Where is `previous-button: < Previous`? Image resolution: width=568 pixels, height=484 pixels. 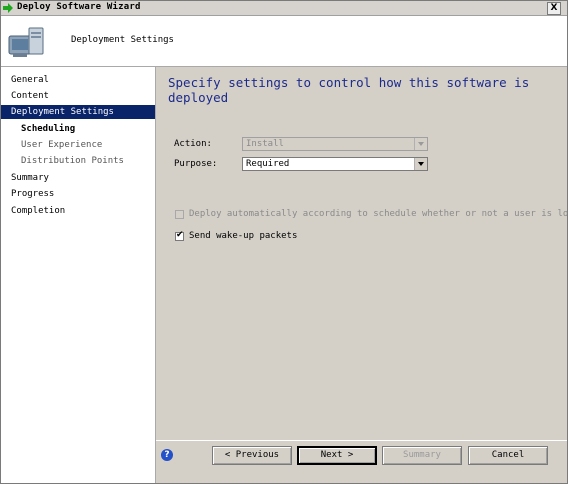 previous-button: < Previous is located at coordinates (252, 455).